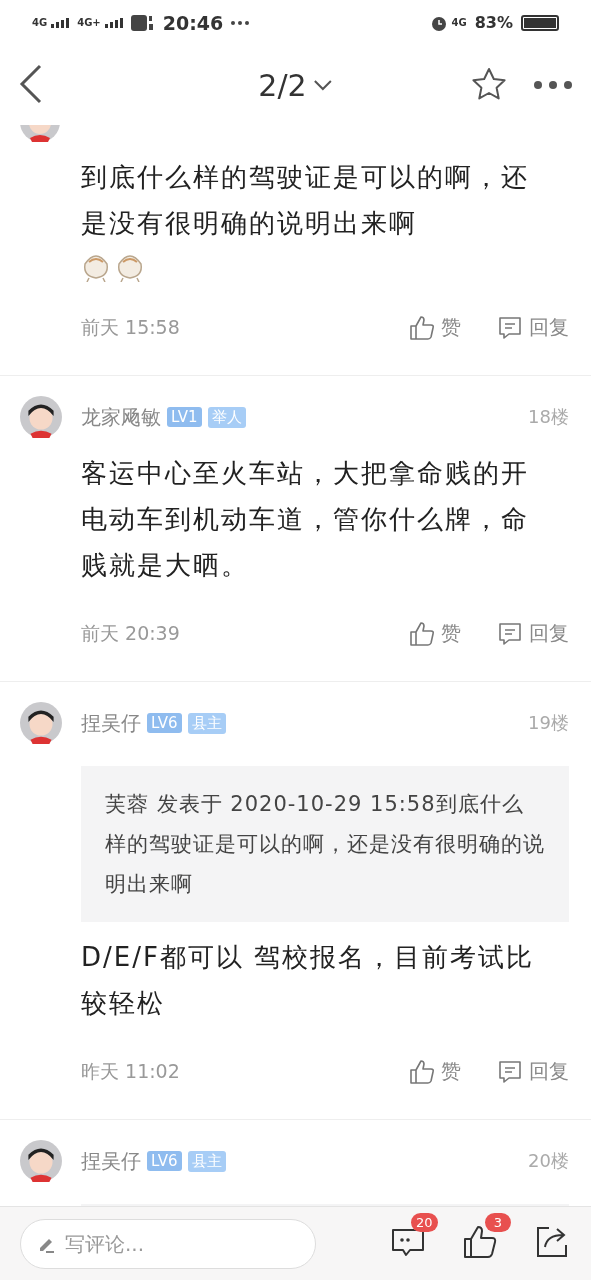 This screenshot has height=1280, width=591. Describe the element at coordinates (240, 22) in the screenshot. I see `more-notifications-icon` at that location.